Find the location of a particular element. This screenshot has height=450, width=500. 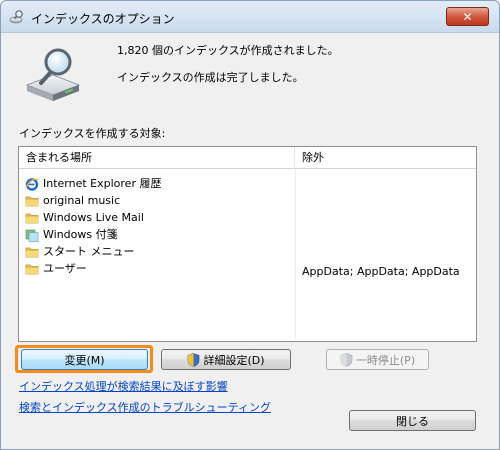

list-item-label: ユーザー is located at coordinates (65, 268).